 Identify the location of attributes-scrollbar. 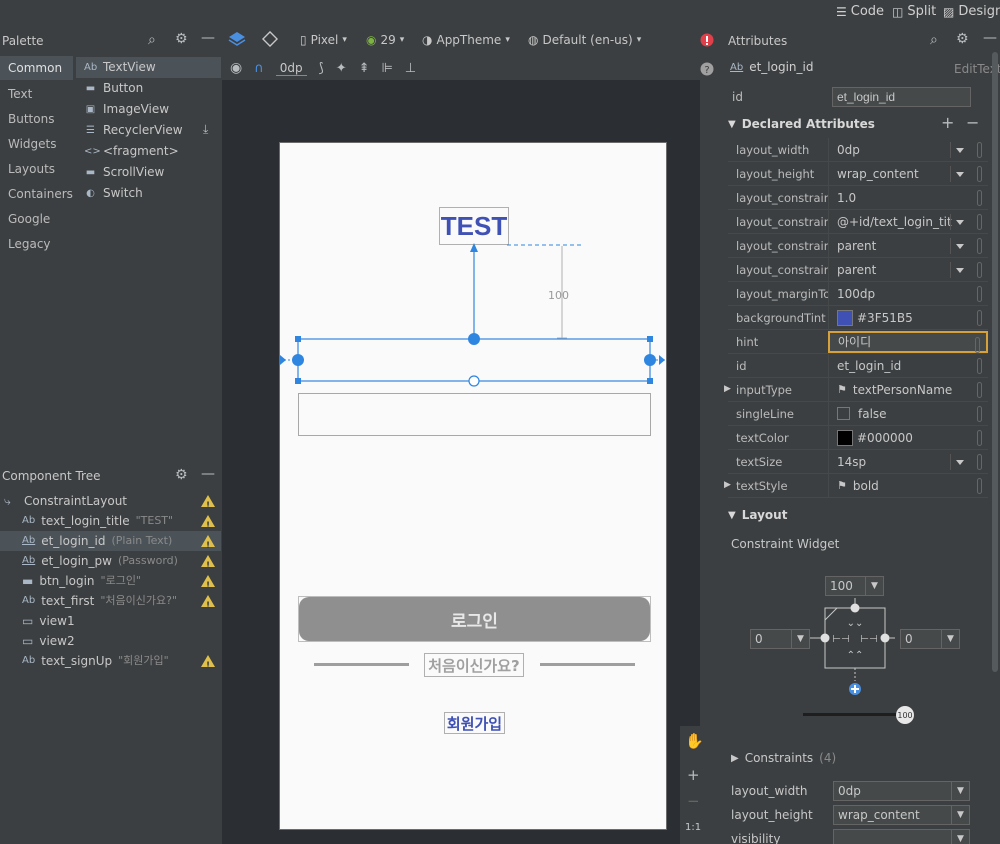
(995, 362).